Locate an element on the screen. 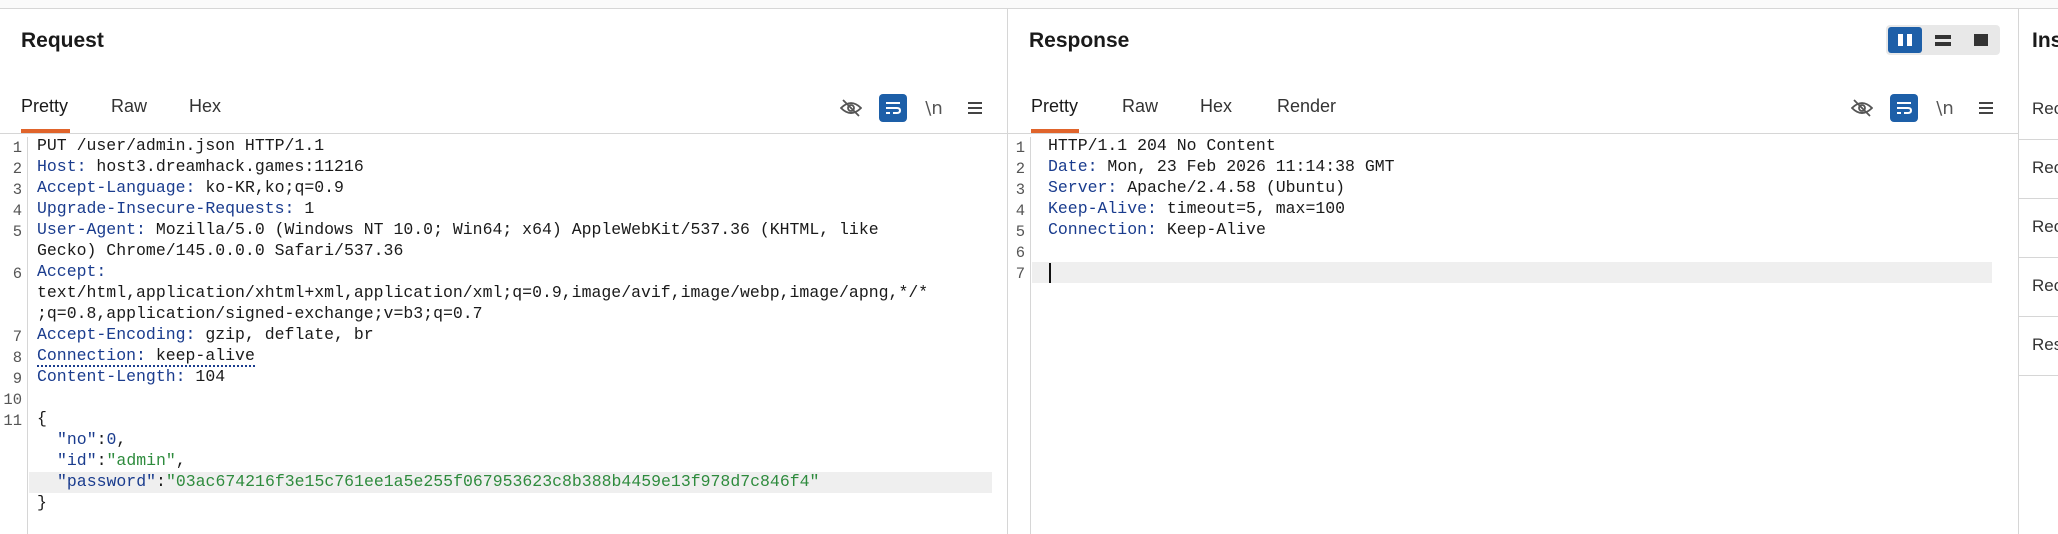  header-key: Host: is located at coordinates (62, 166).